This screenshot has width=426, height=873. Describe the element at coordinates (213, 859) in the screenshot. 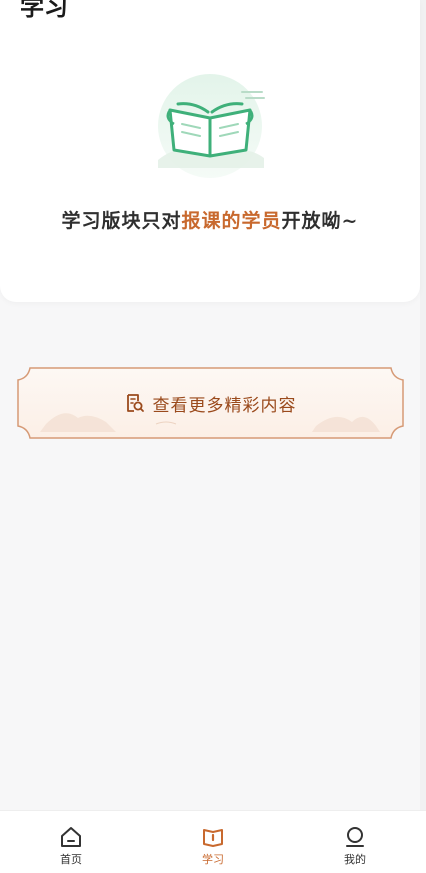

I see `tab-study-label: 学习` at that location.